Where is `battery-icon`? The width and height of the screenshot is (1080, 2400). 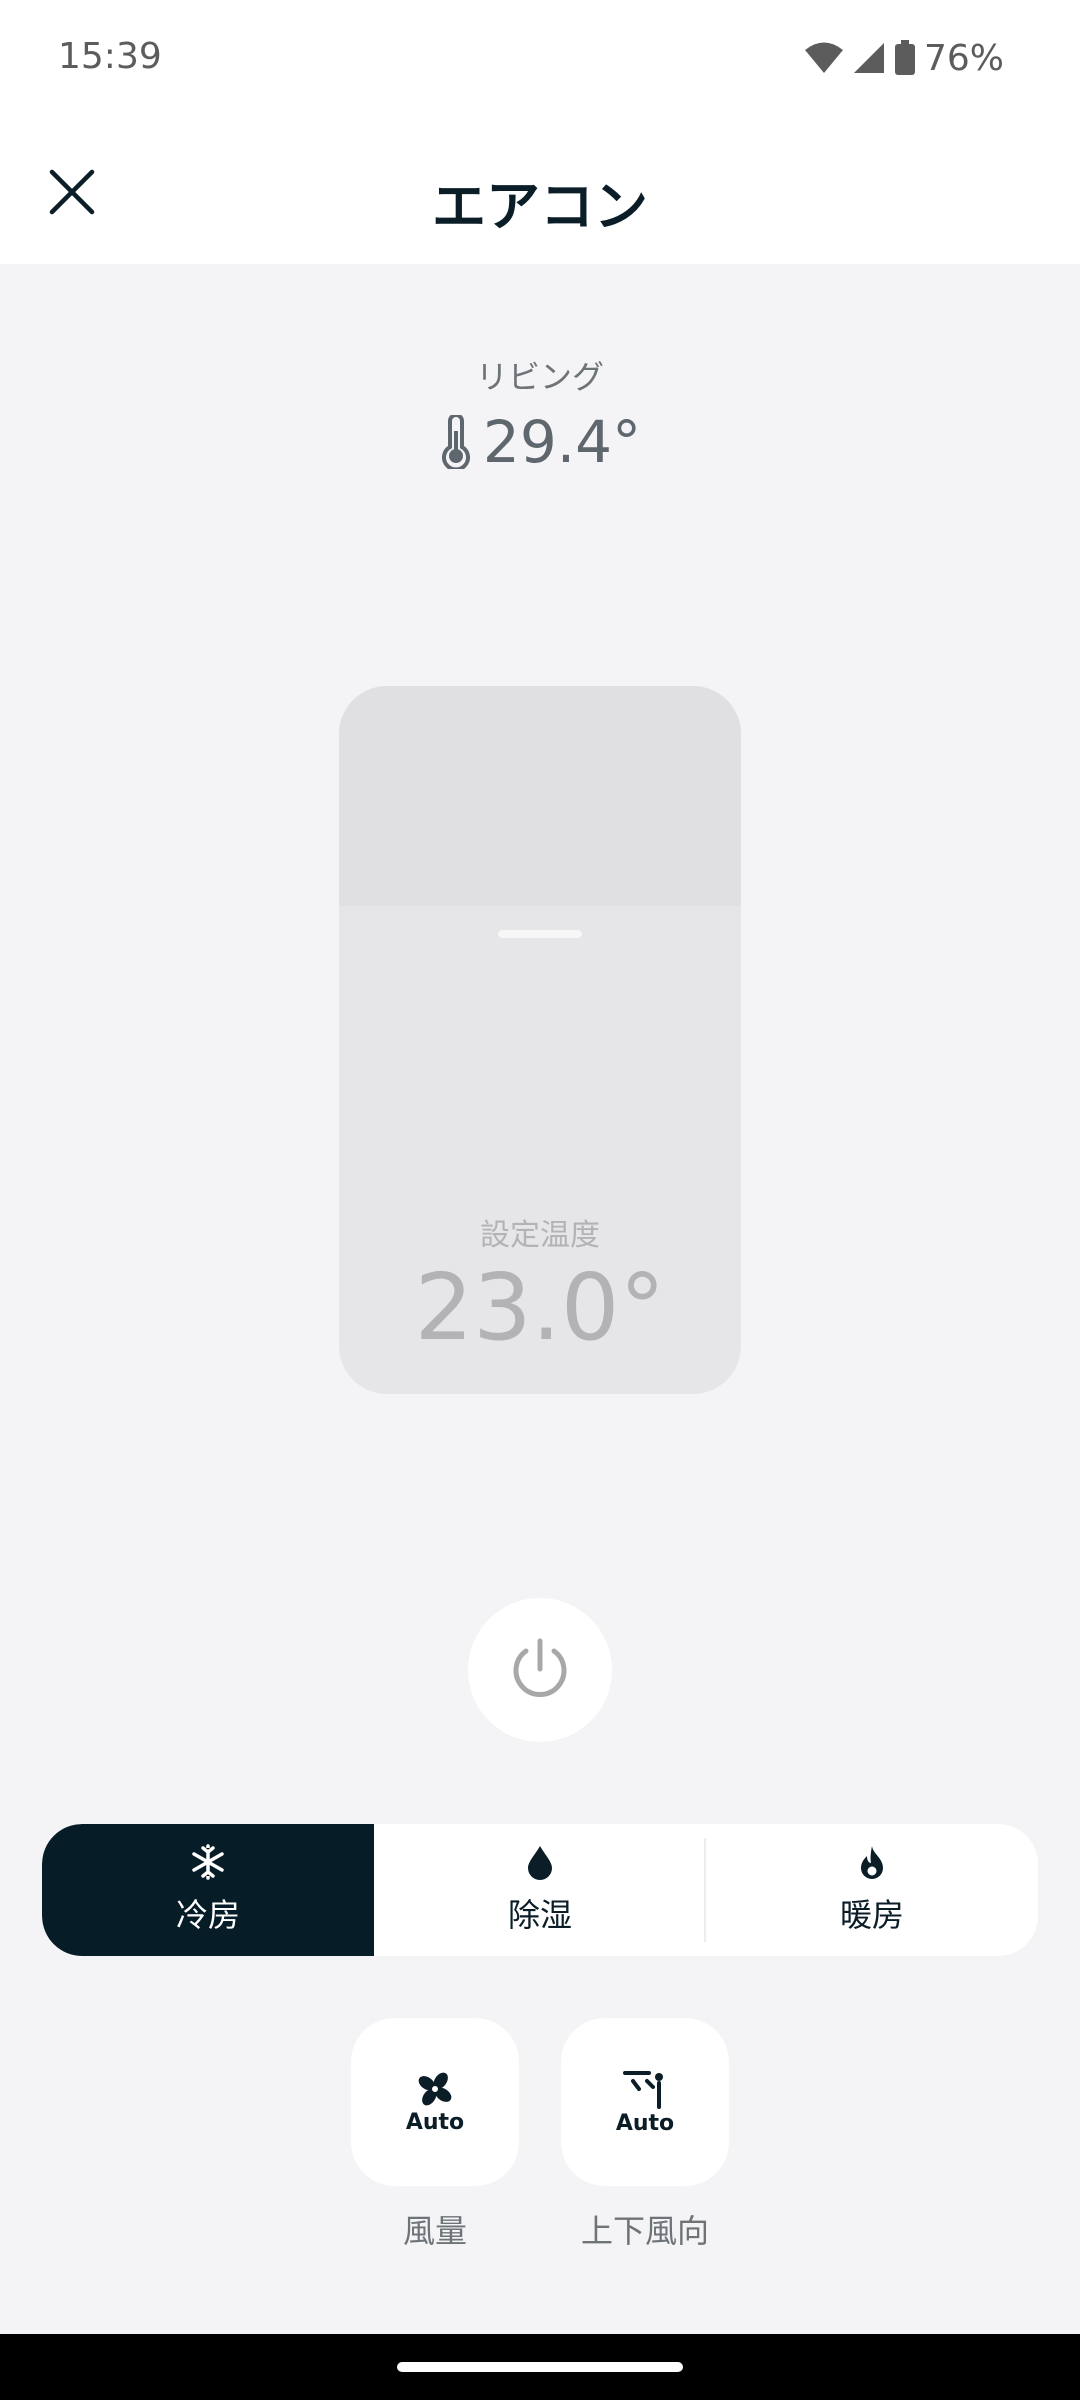
battery-icon is located at coordinates (904, 57).